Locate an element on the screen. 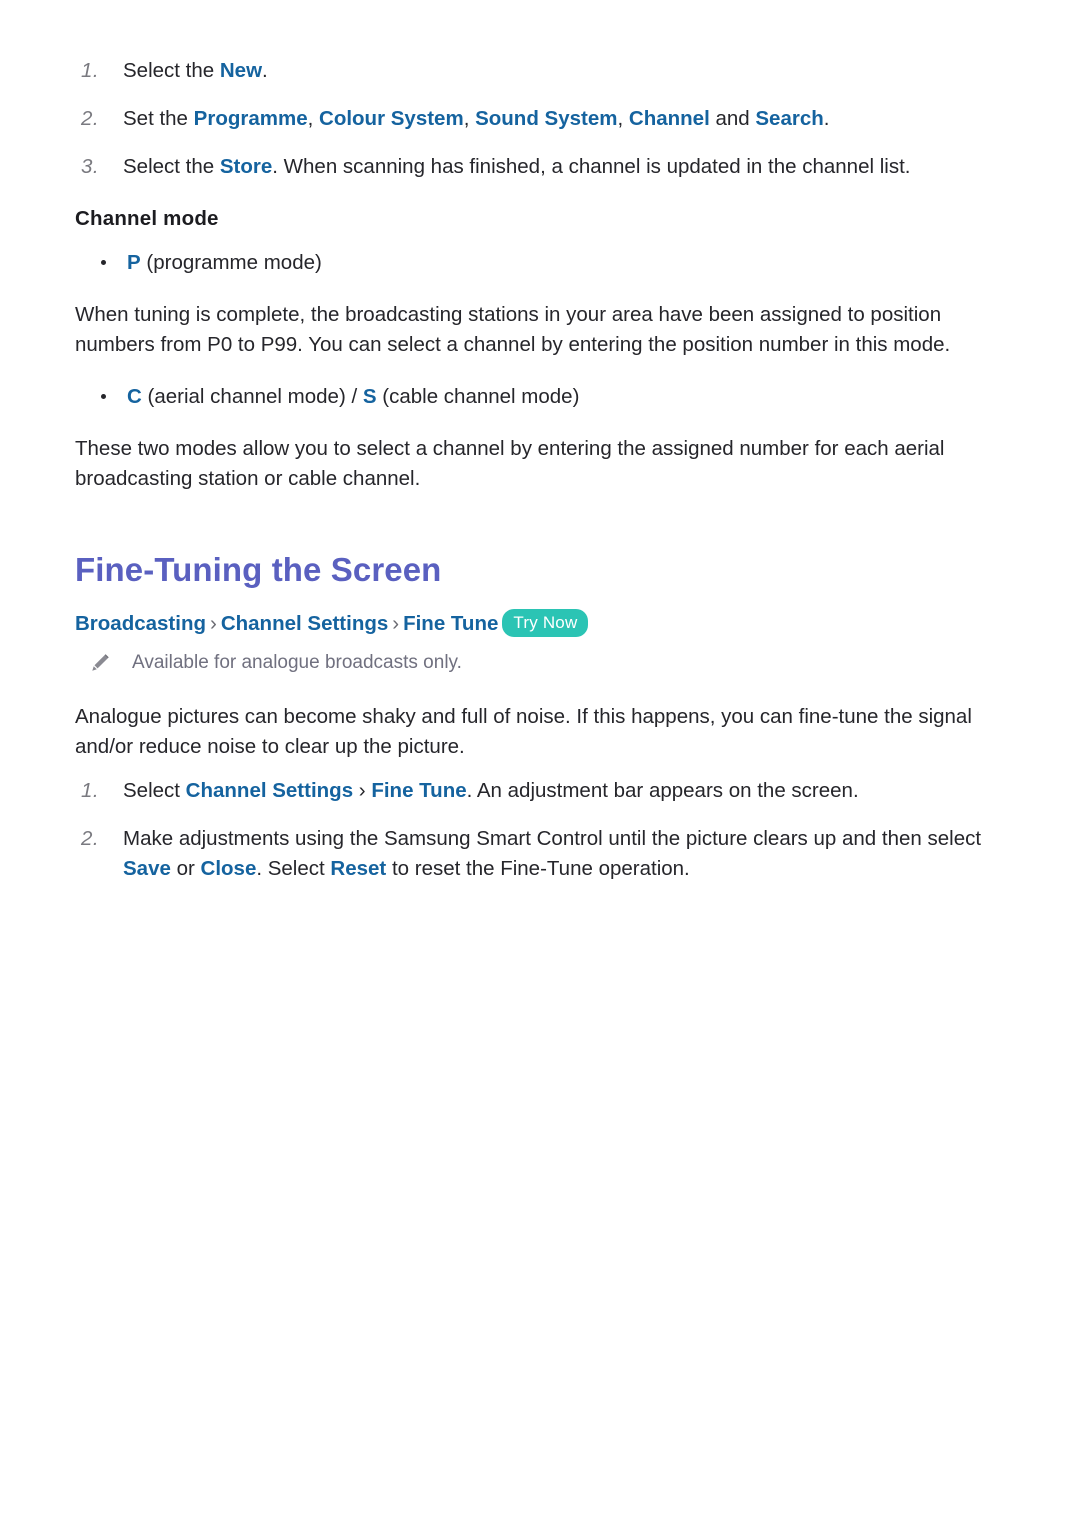 The height and width of the screenshot is (1527, 1080). inline-link: Store is located at coordinates (246, 166).